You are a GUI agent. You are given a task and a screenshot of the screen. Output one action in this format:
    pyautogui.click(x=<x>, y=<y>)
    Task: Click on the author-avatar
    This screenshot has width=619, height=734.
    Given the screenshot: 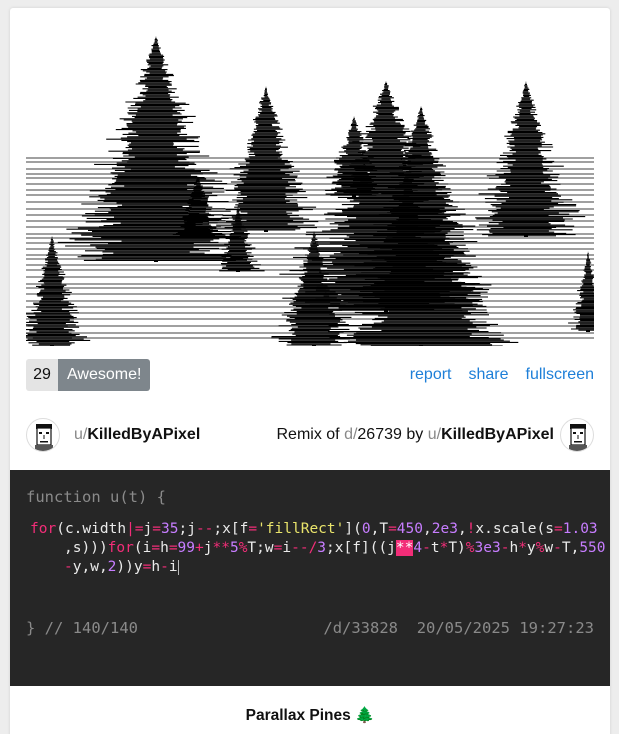 What is the action you would take?
    pyautogui.click(x=43, y=435)
    